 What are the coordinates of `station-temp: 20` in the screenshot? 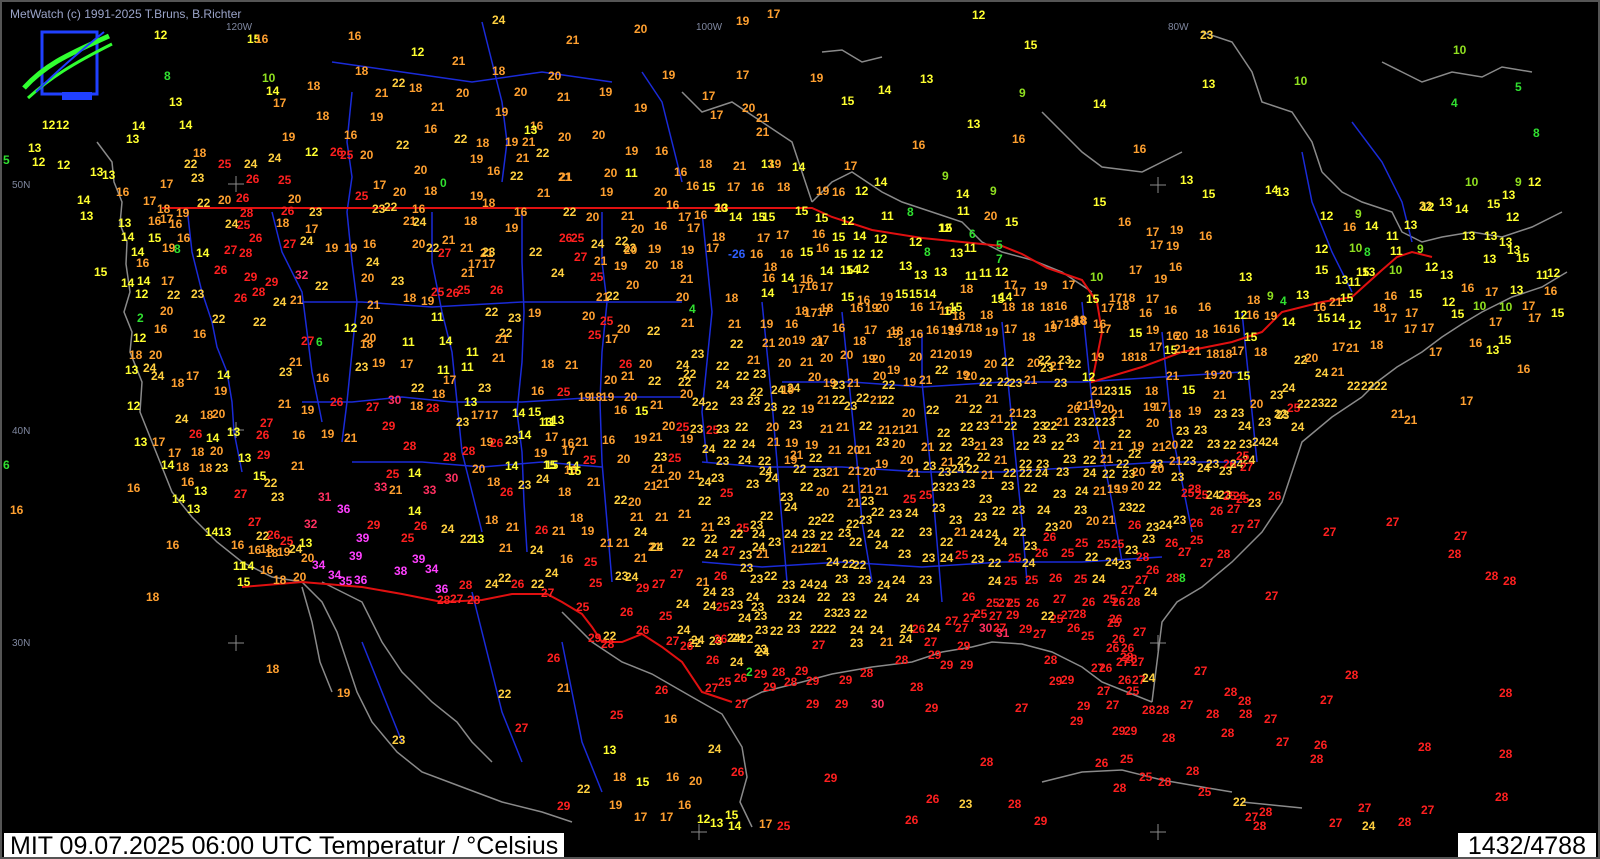 It's located at (631, 250).